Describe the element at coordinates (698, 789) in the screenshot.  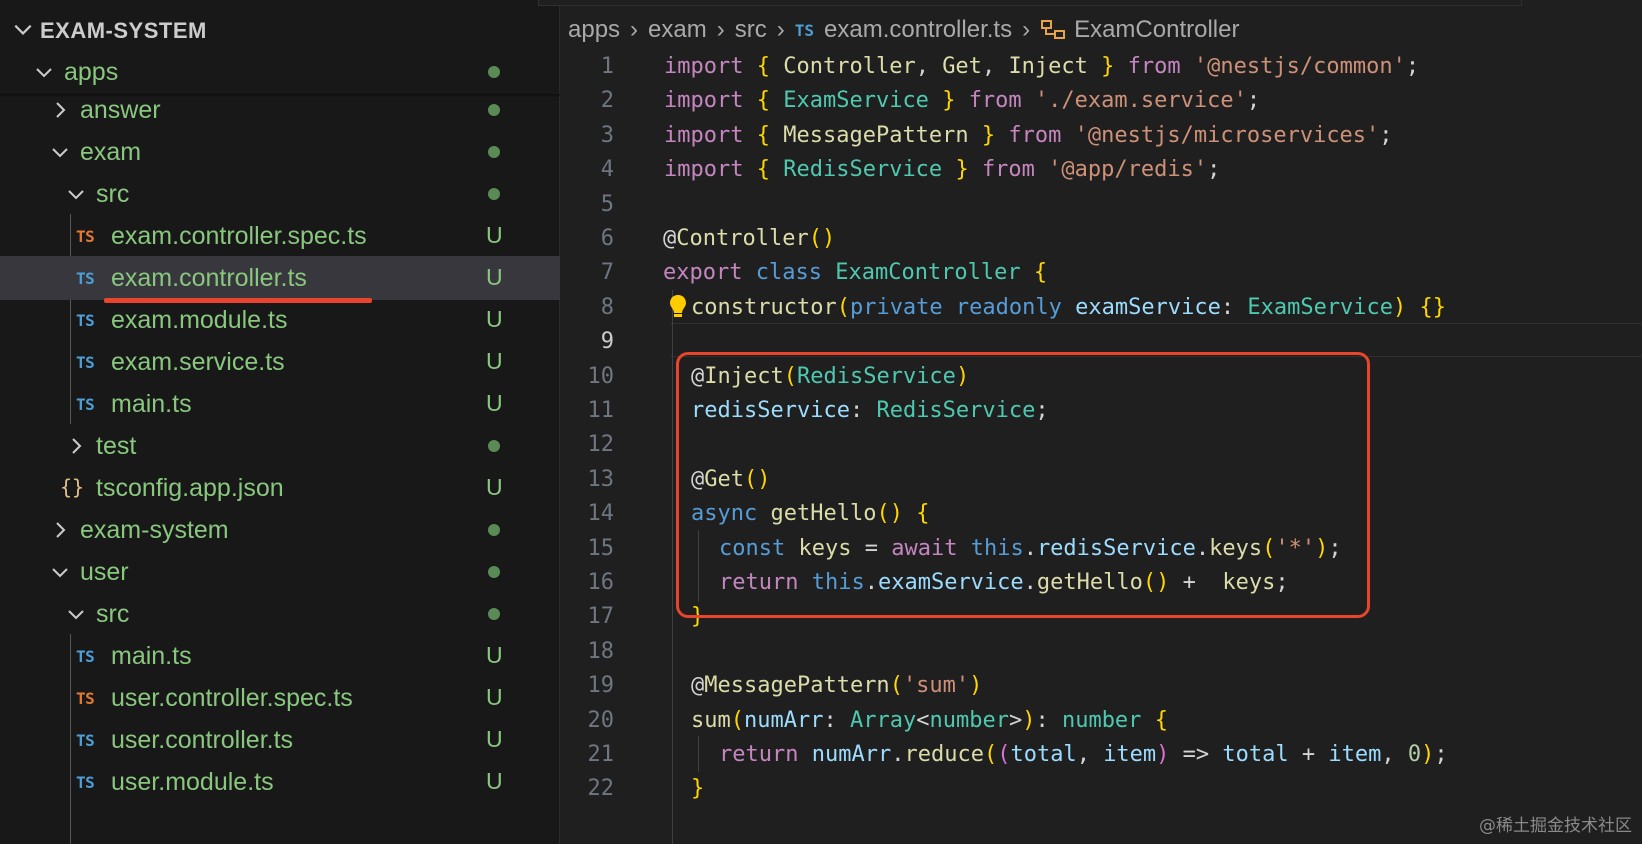
I see `code-line: }` at that location.